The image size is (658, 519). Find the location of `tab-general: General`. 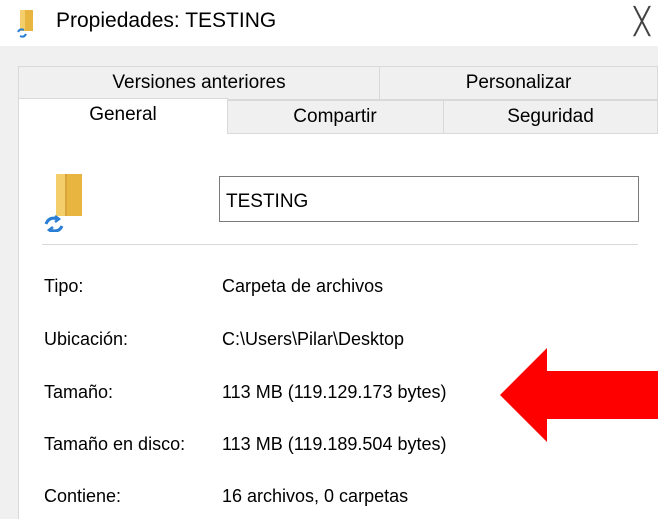

tab-general: General is located at coordinates (123, 116).